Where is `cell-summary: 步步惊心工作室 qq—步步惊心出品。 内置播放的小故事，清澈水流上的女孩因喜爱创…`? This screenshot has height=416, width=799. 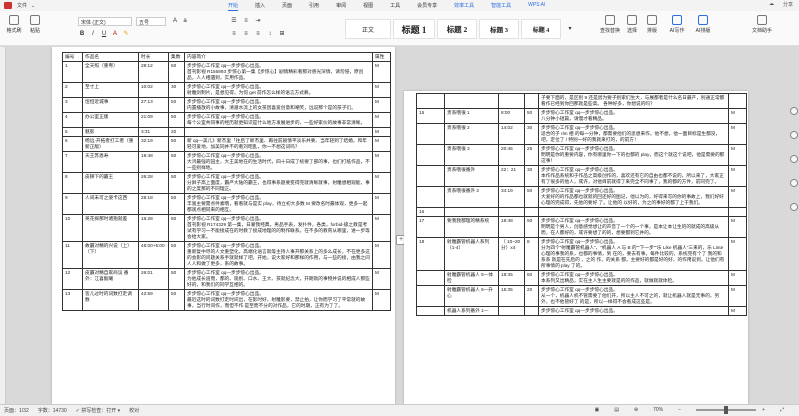
cell-summary: 步步惊心工作室 qq—步步惊心出品。 内置播放的小故事，清澈水流上的女孩因喜爱创… is located at coordinates (278, 105).